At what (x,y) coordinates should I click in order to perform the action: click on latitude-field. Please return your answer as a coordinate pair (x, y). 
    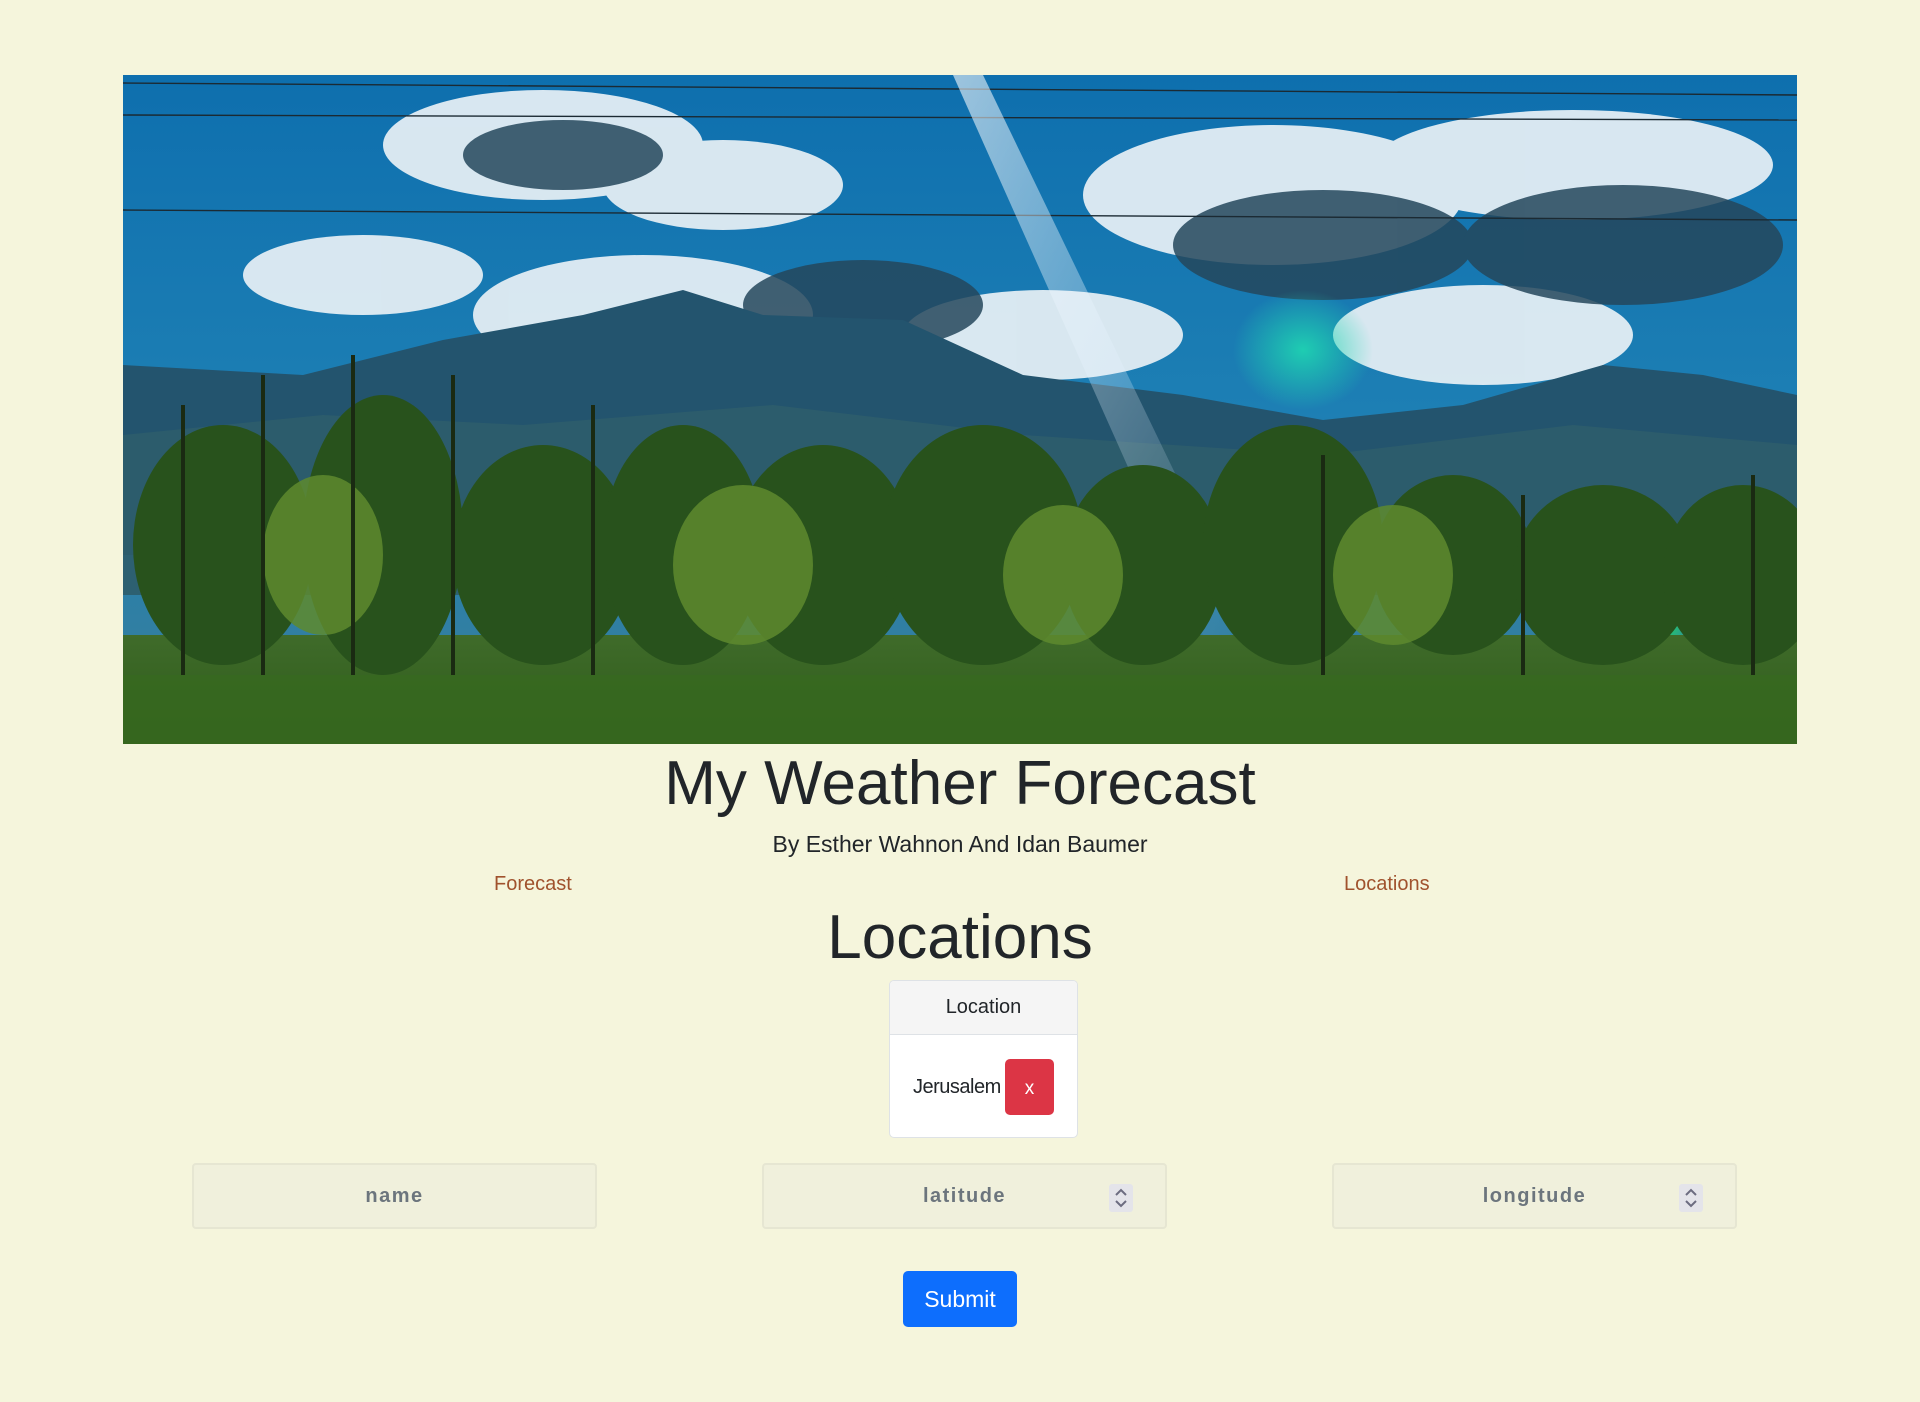
    Looking at the image, I should click on (964, 1196).